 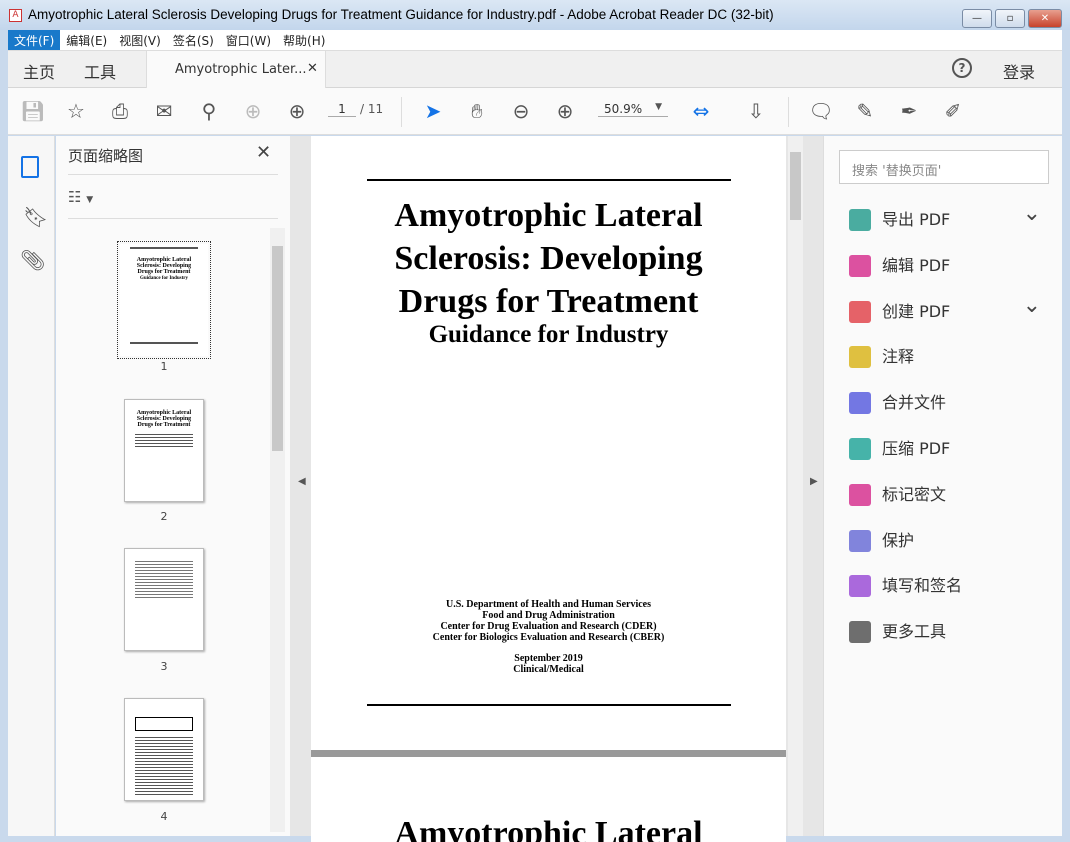 What do you see at coordinates (944, 167) in the screenshot?
I see `tools-search-input: 搜索 '替换页面'` at bounding box center [944, 167].